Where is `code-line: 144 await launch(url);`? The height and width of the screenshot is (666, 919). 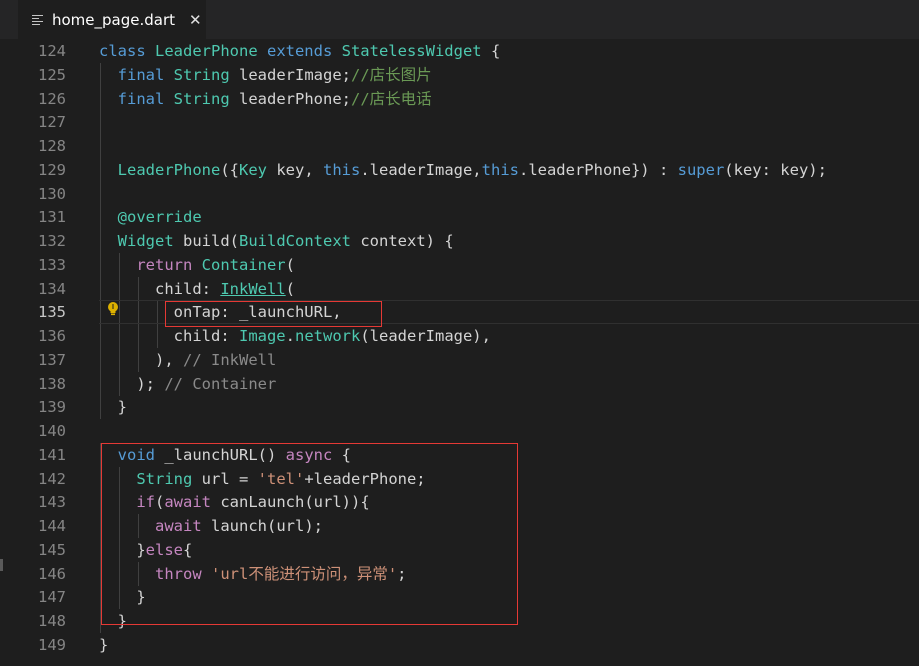
code-line: 144 await launch(url); is located at coordinates (459, 526).